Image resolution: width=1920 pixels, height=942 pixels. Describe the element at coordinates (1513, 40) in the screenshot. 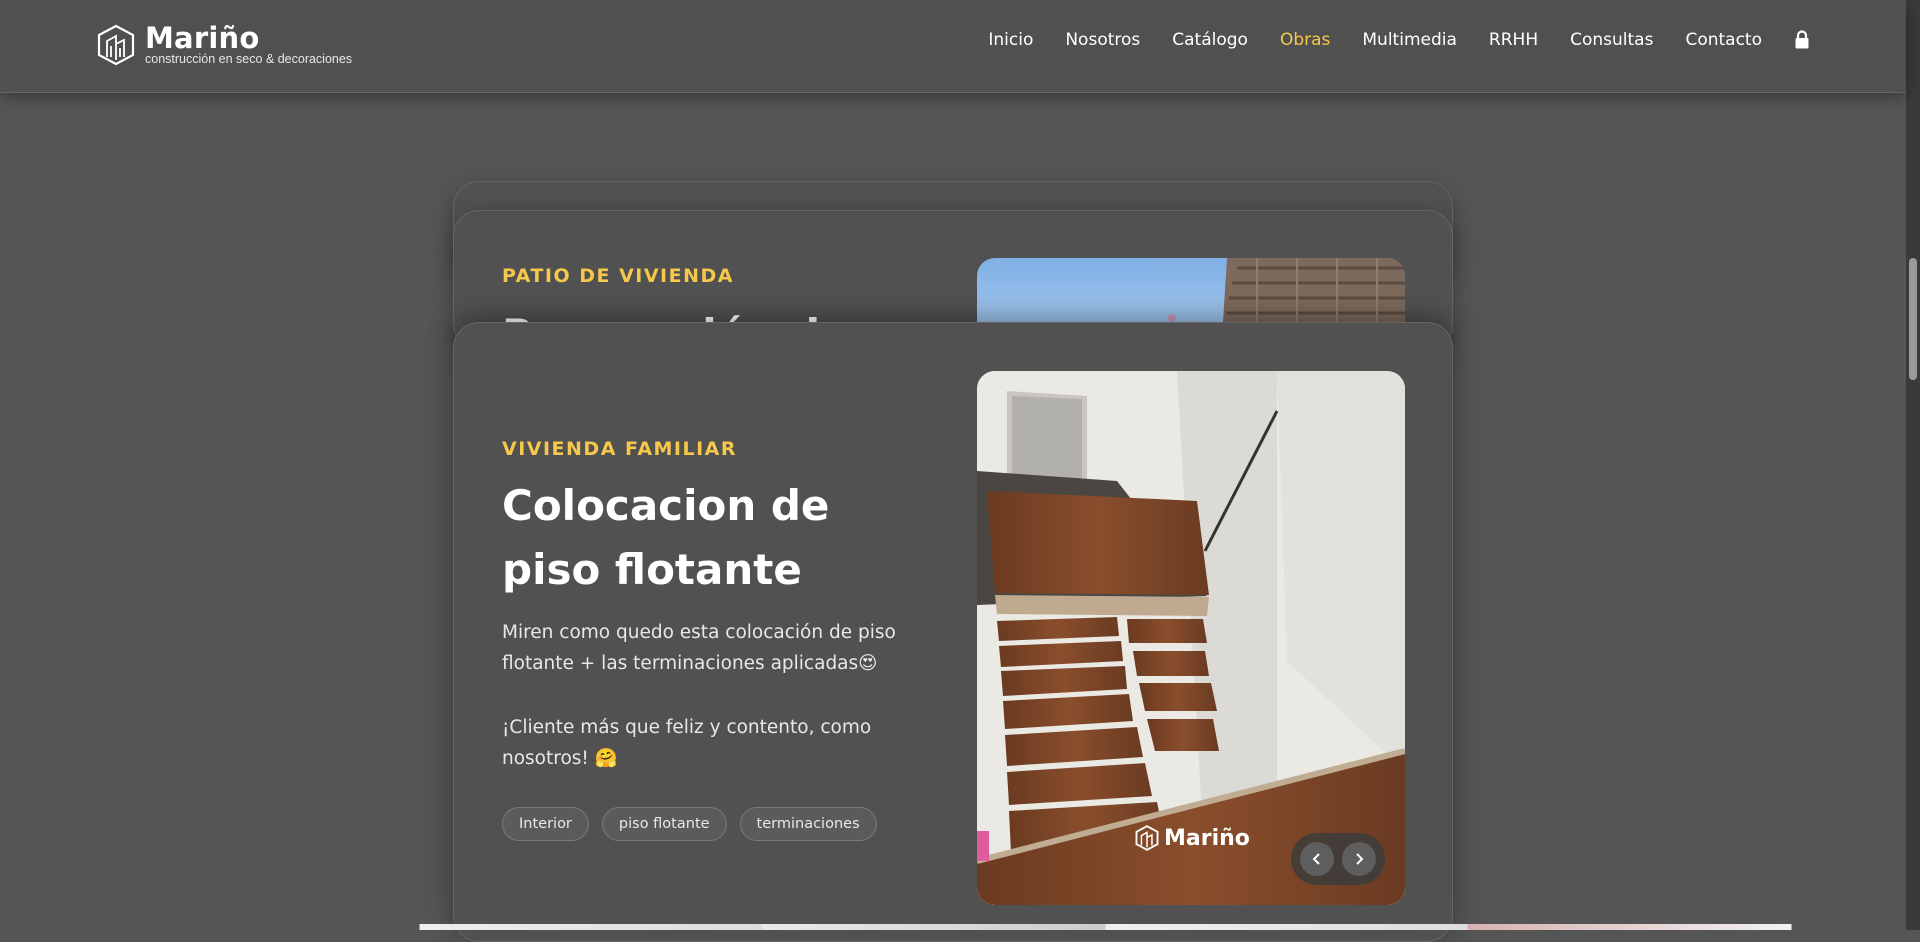

I see `nav-item-rrhh: RRHH` at that location.